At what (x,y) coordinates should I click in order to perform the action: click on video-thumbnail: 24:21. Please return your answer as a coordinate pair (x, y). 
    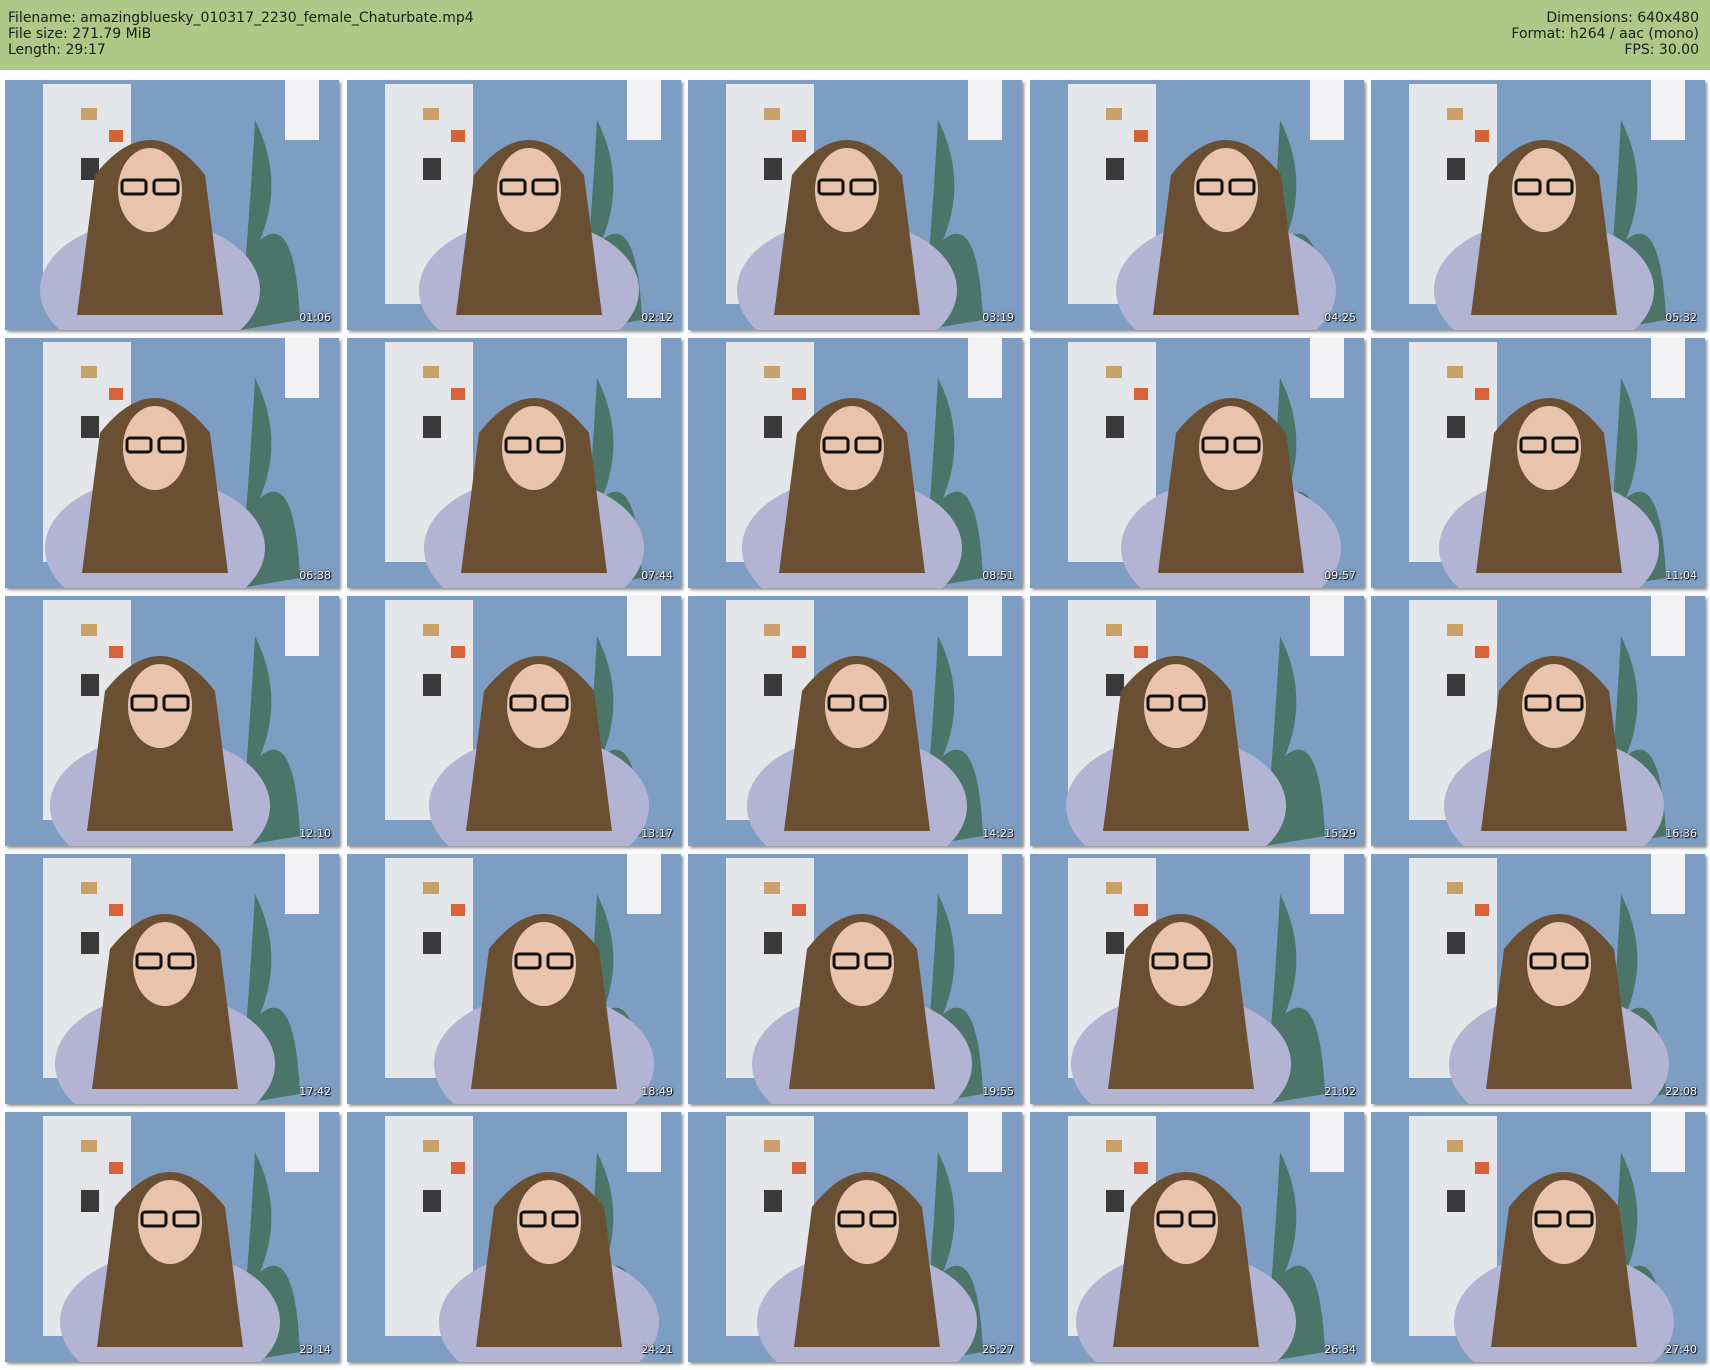
    Looking at the image, I should click on (514, 1237).